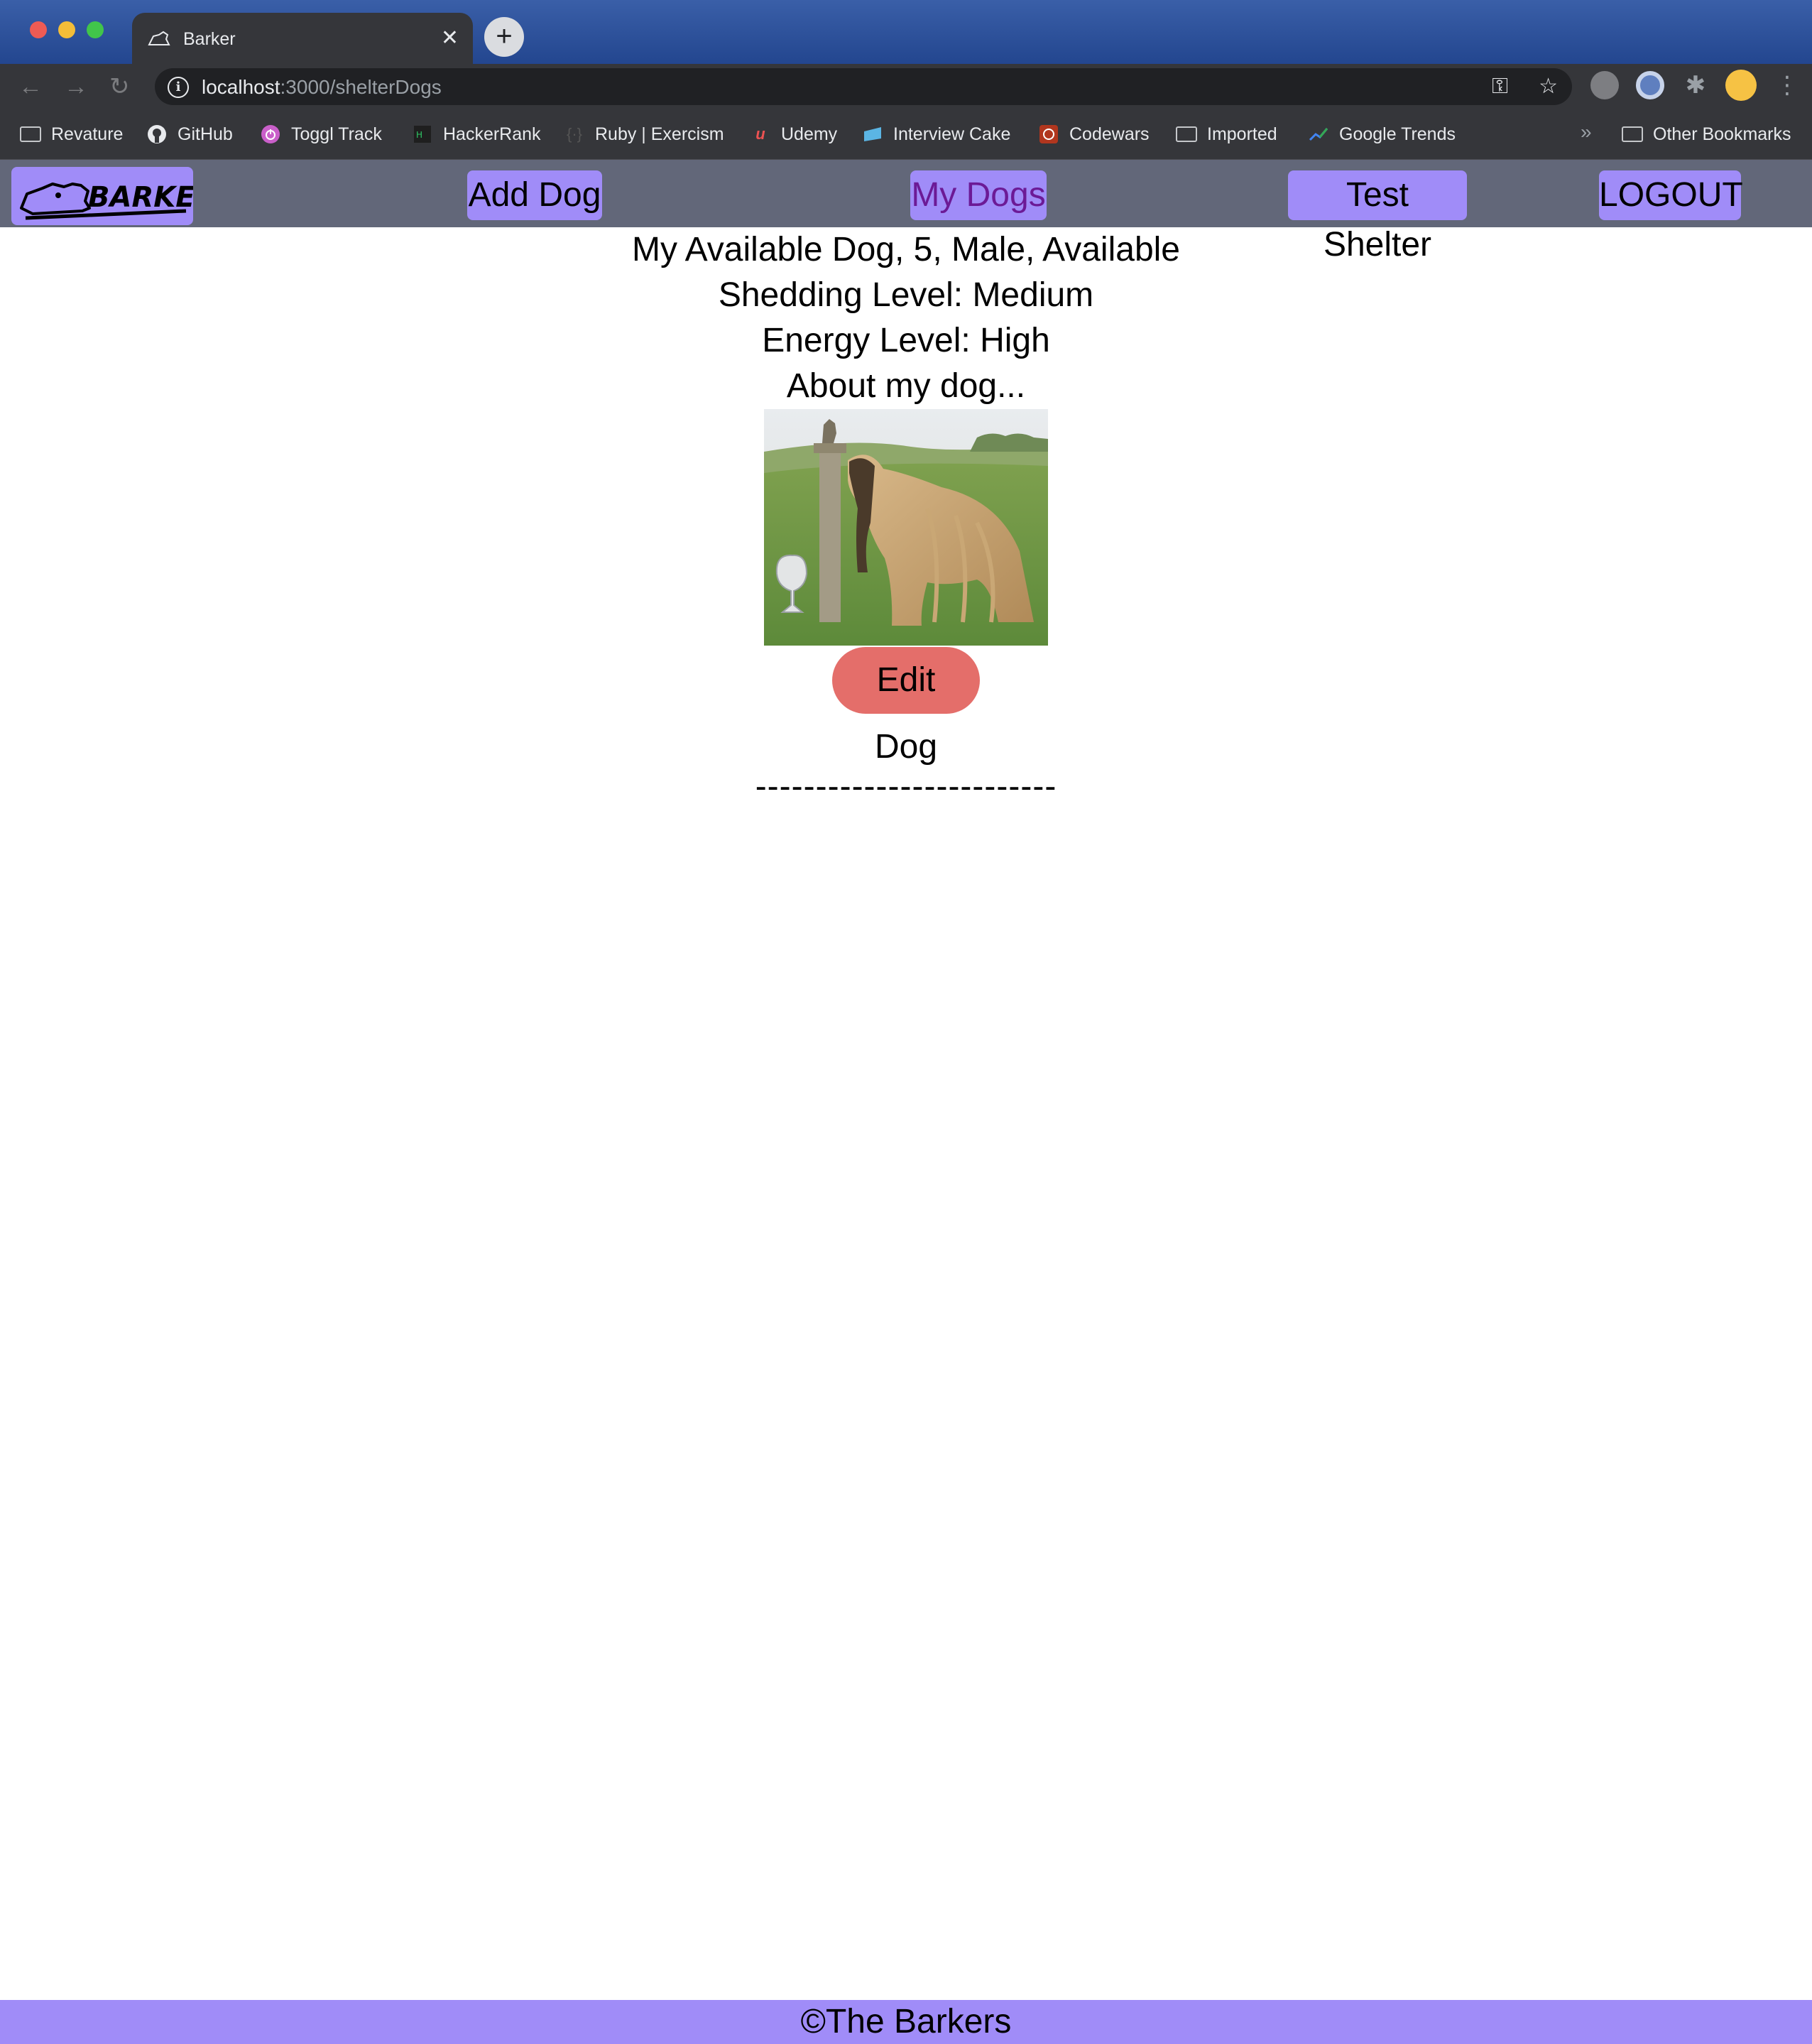 Image resolution: width=1812 pixels, height=2044 pixels. What do you see at coordinates (1650, 85) in the screenshot?
I see `extension-ring-icon` at bounding box center [1650, 85].